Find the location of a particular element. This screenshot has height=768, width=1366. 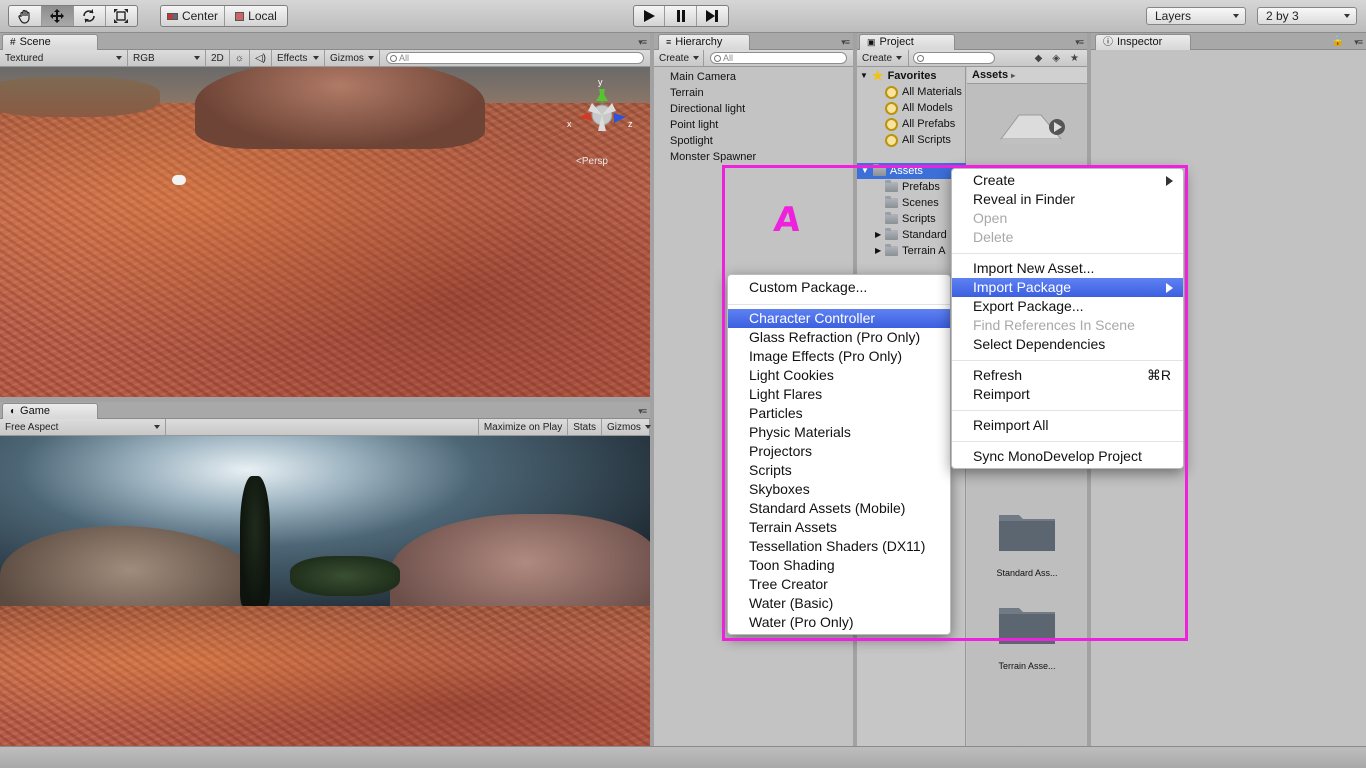

play-button is located at coordinates (650, 16).